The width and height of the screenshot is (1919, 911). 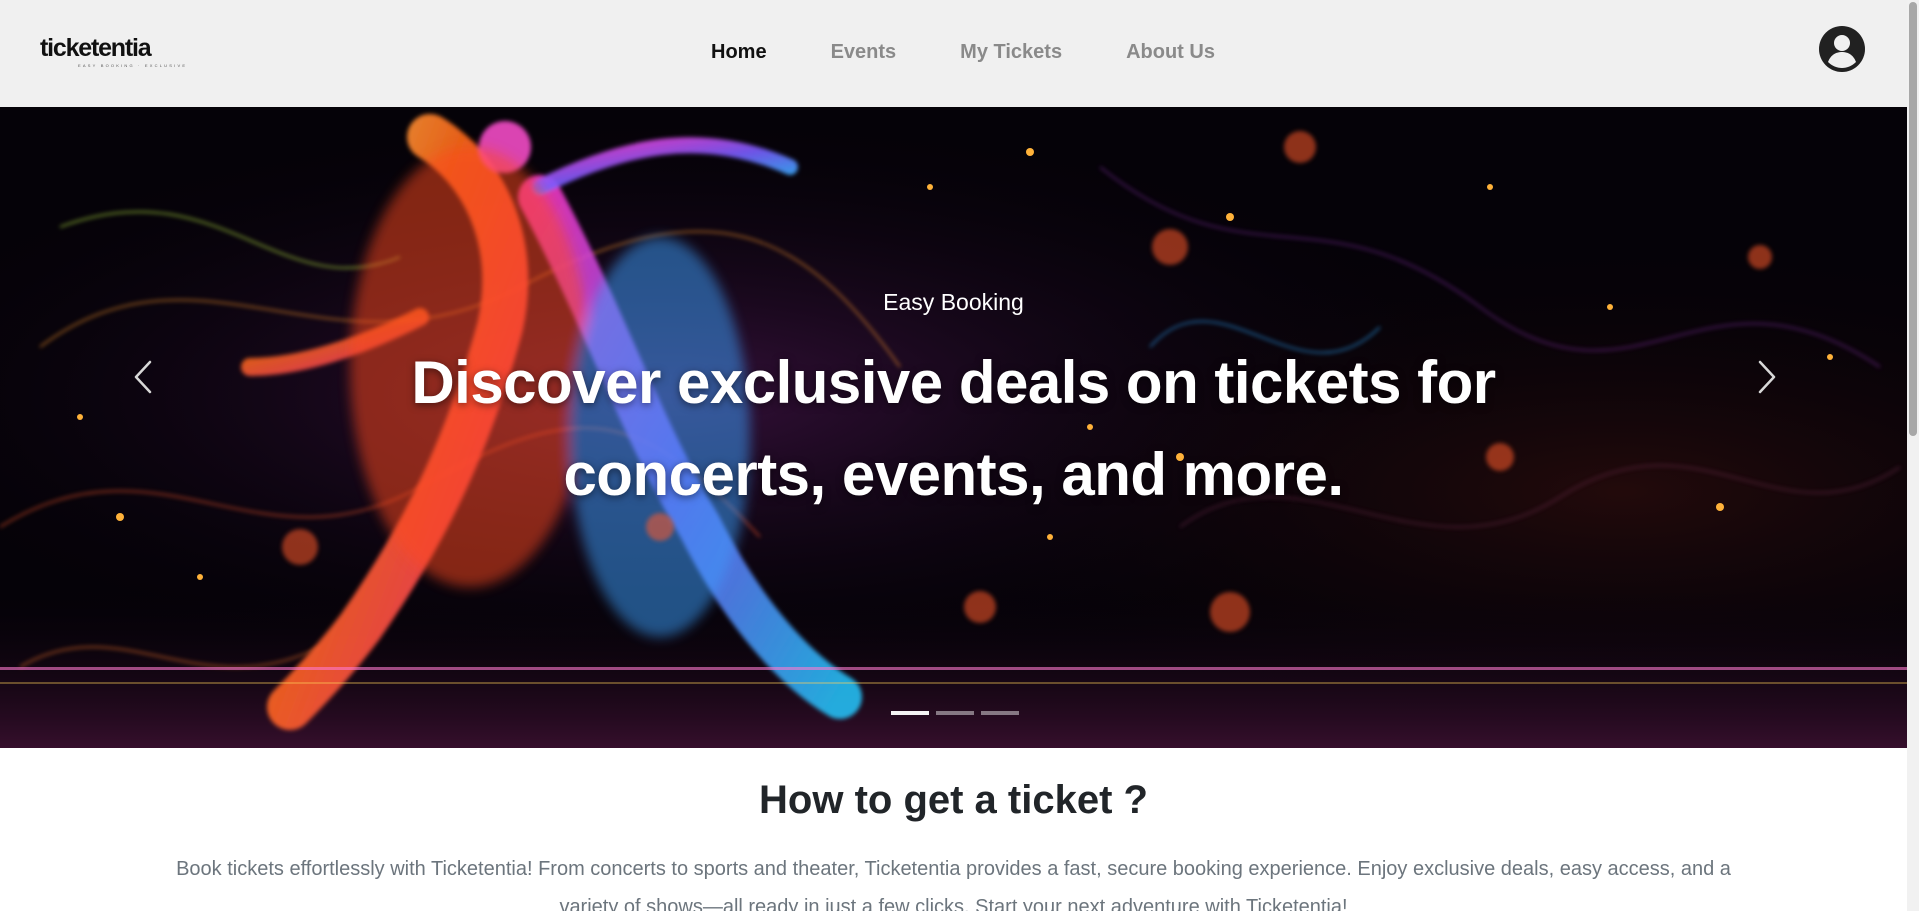 I want to click on chevron-right-icon, so click(x=1766, y=377).